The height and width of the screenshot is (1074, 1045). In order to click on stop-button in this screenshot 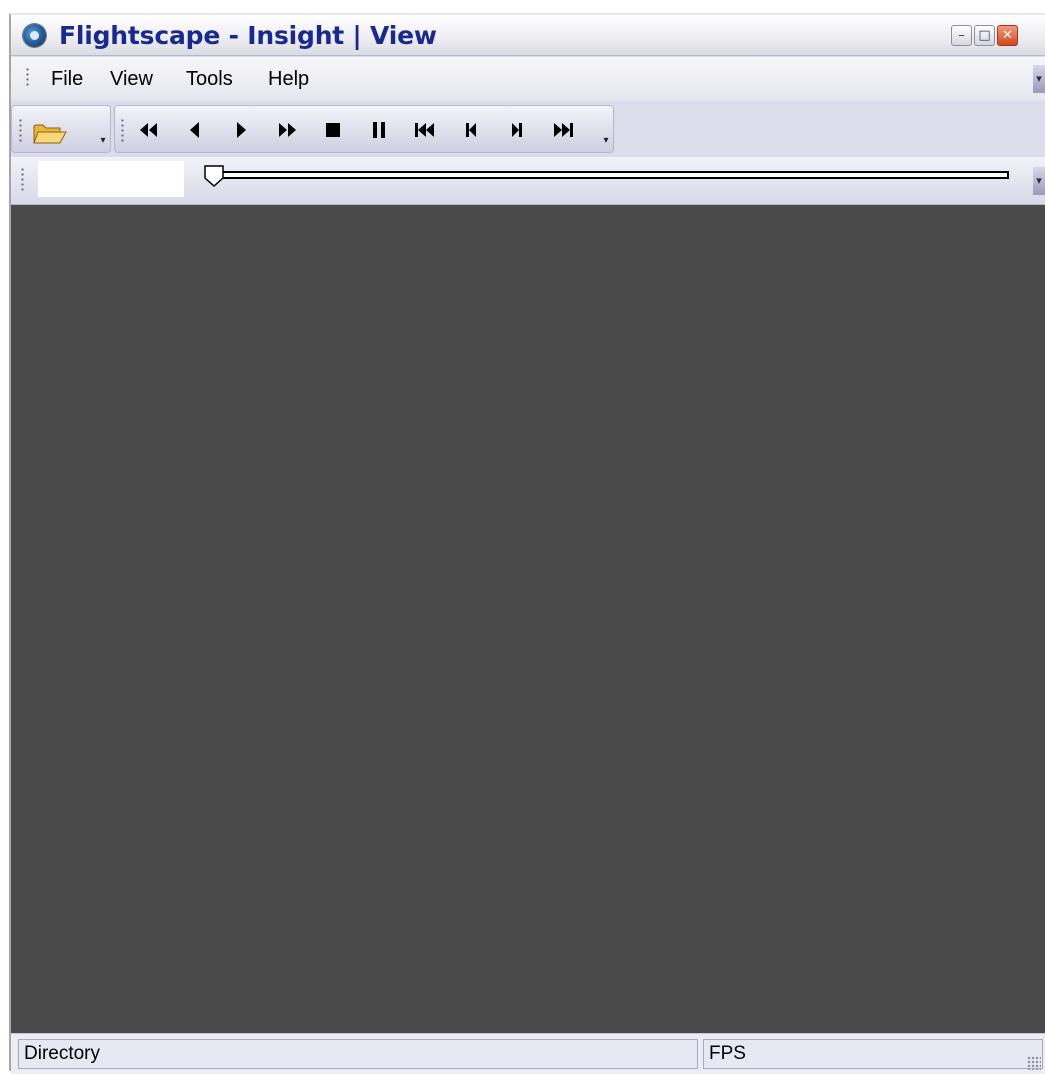, I will do `click(333, 130)`.